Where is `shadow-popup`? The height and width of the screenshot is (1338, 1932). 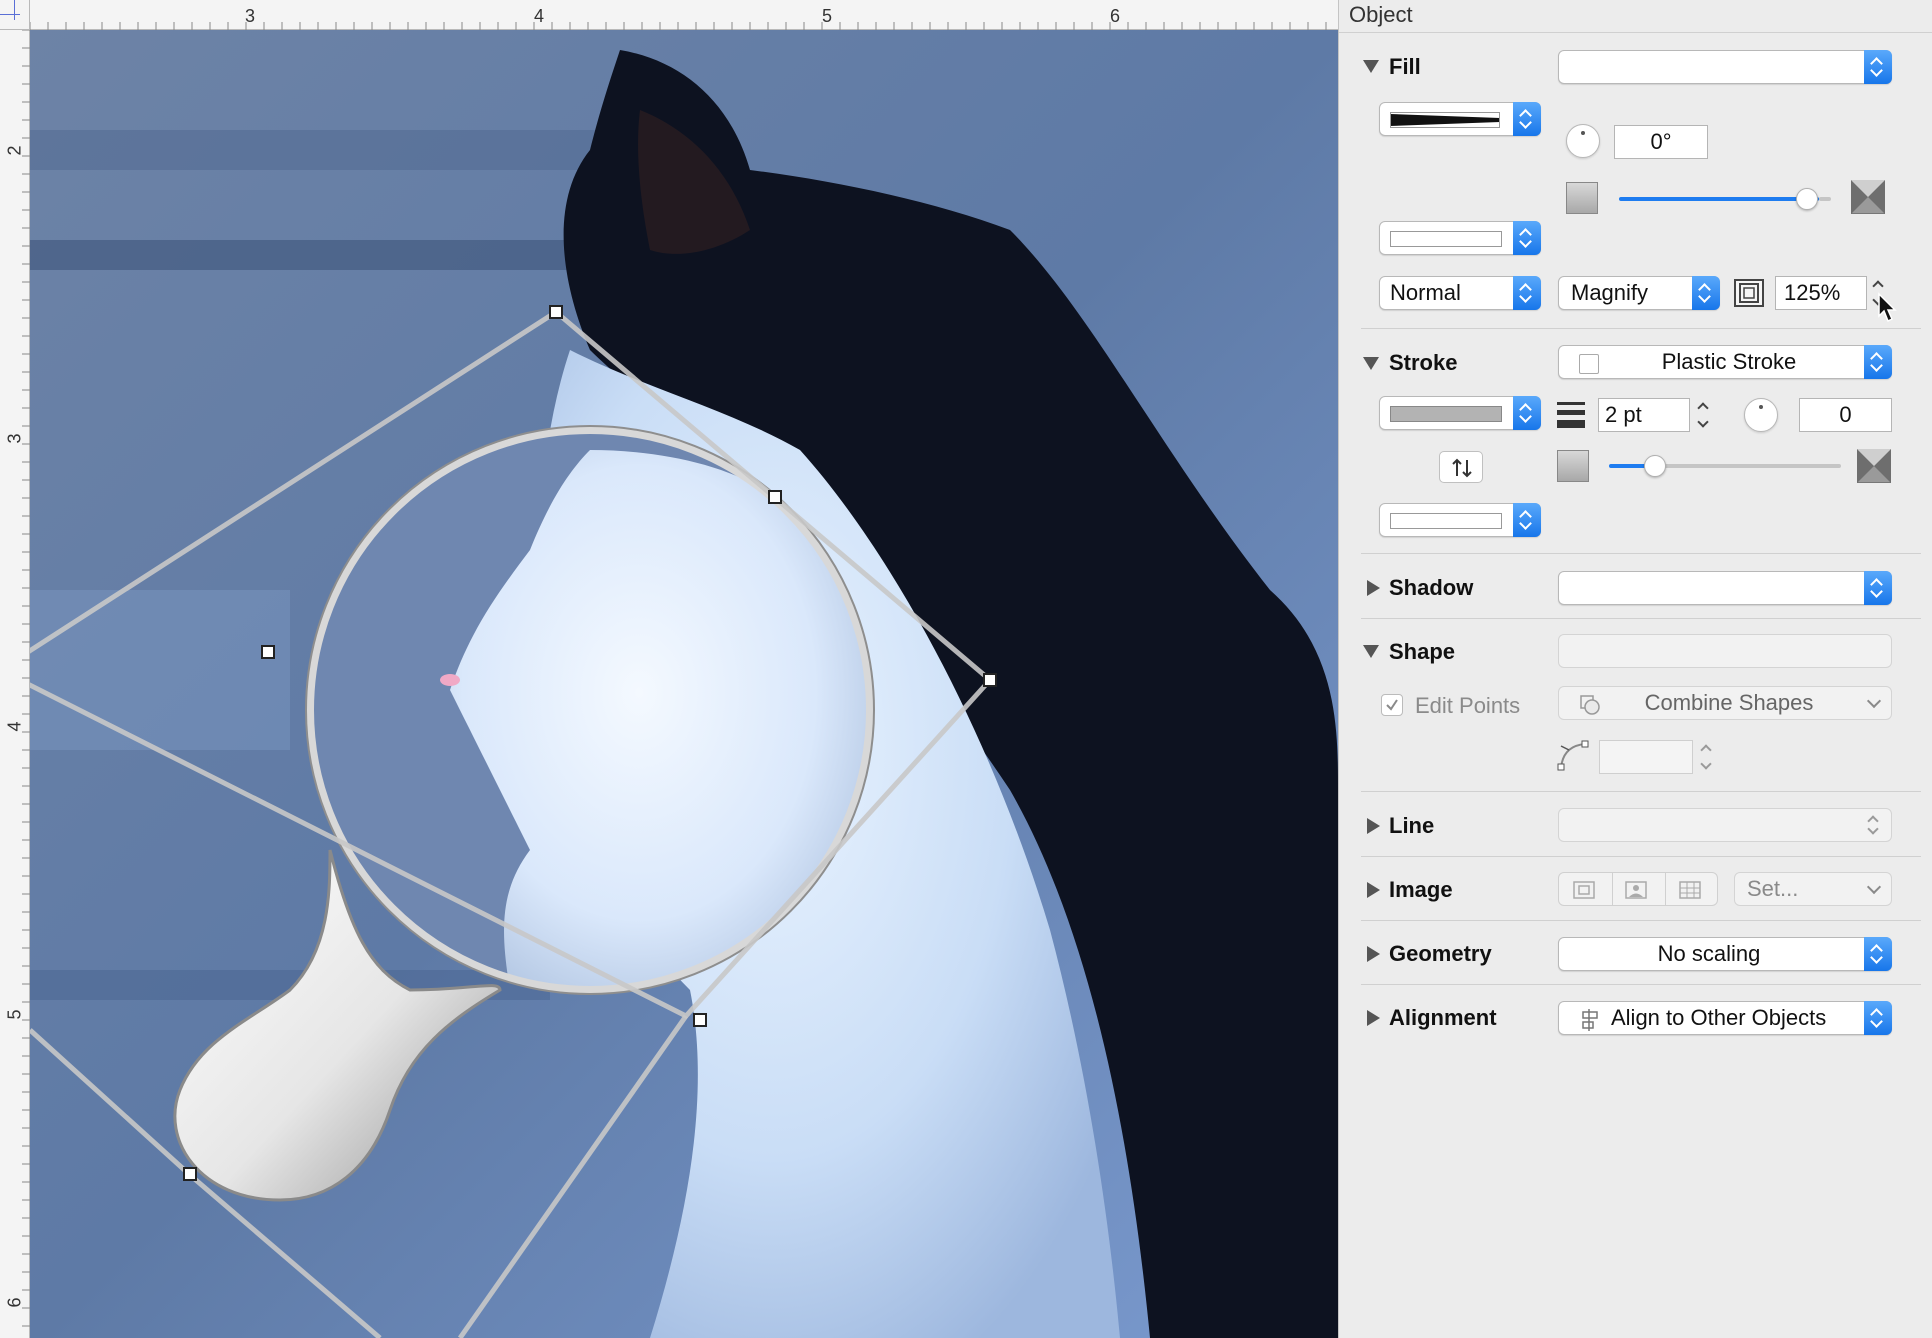 shadow-popup is located at coordinates (1725, 588).